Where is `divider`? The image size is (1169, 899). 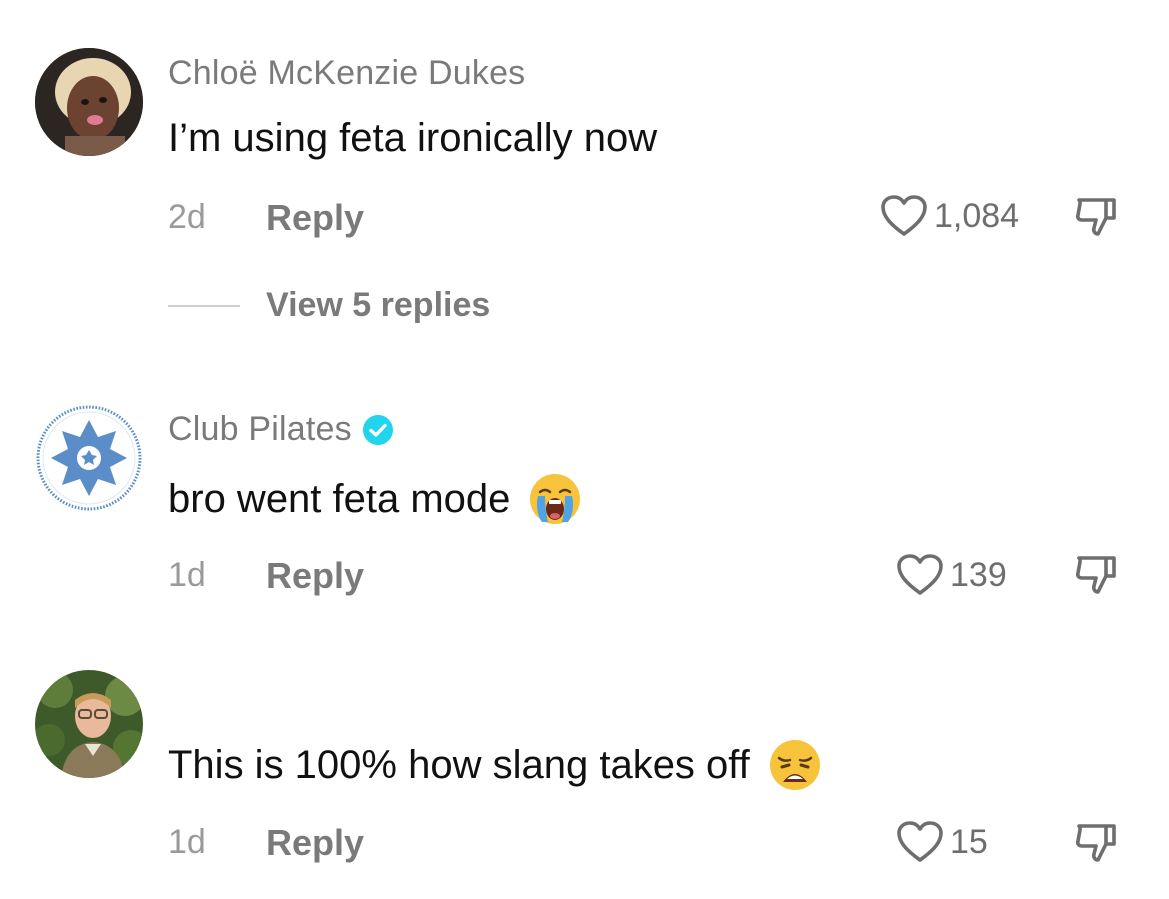 divider is located at coordinates (204, 305).